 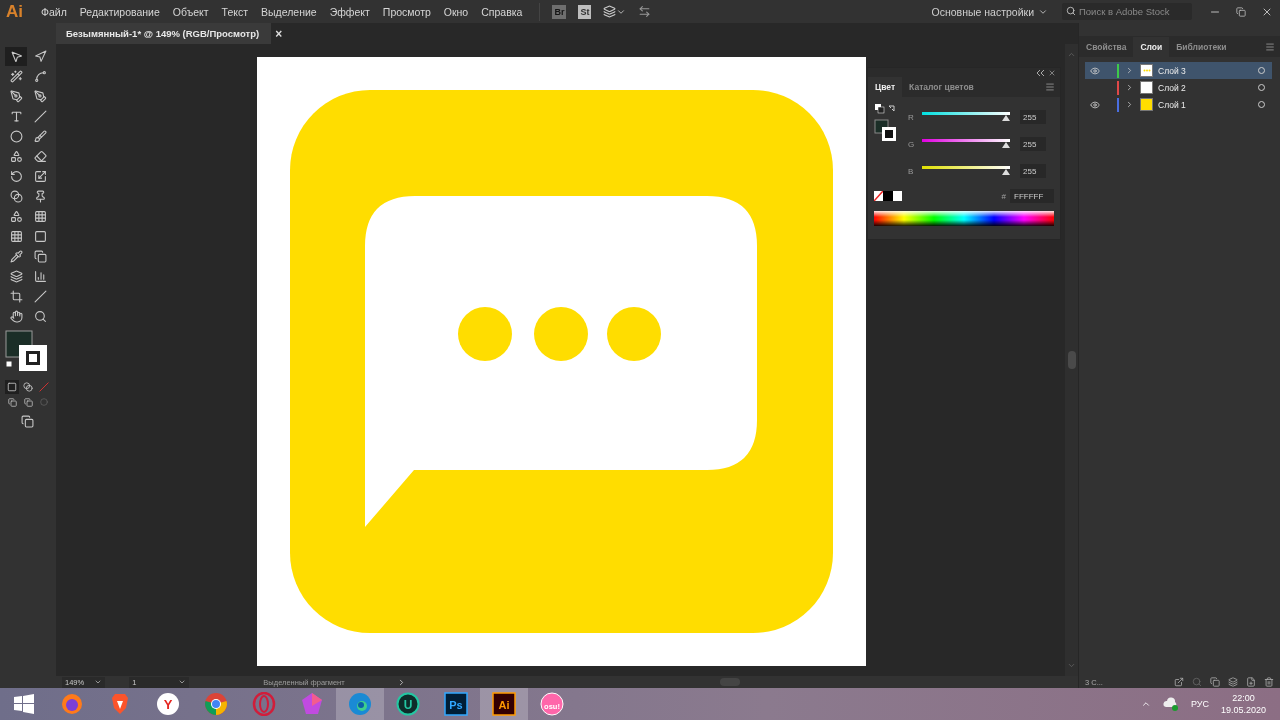 I want to click on menu-item: Справка, so click(x=502, y=11).